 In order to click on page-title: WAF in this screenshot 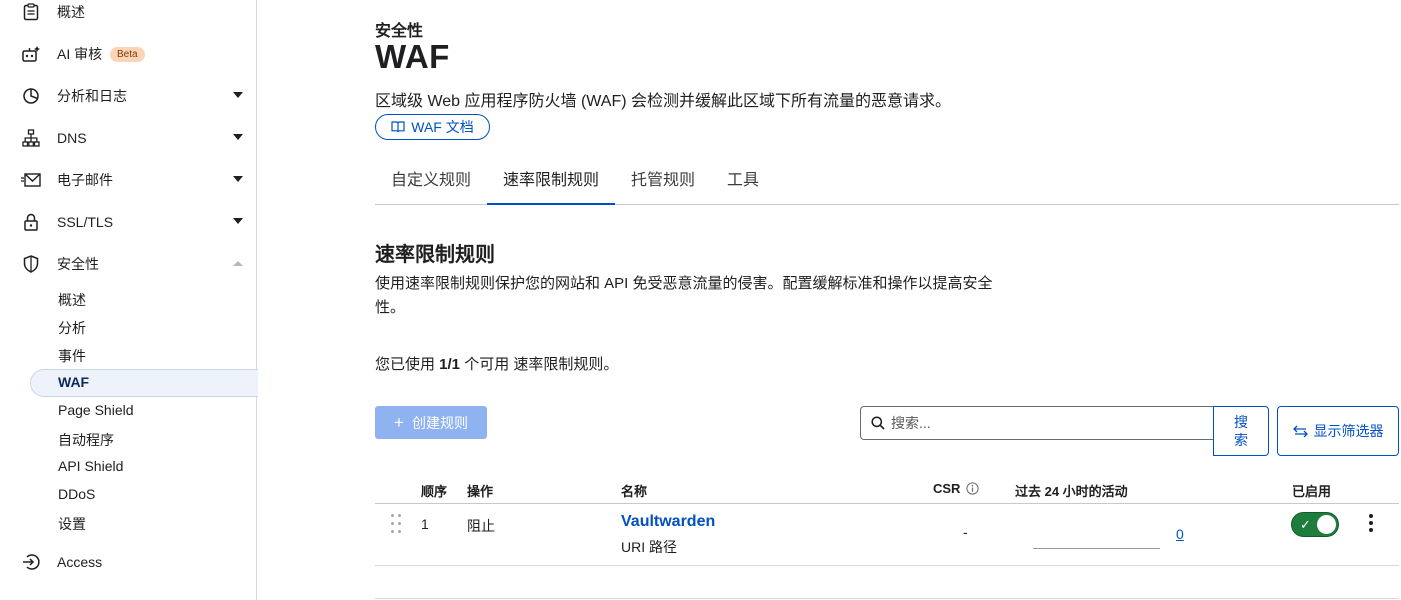, I will do `click(412, 56)`.